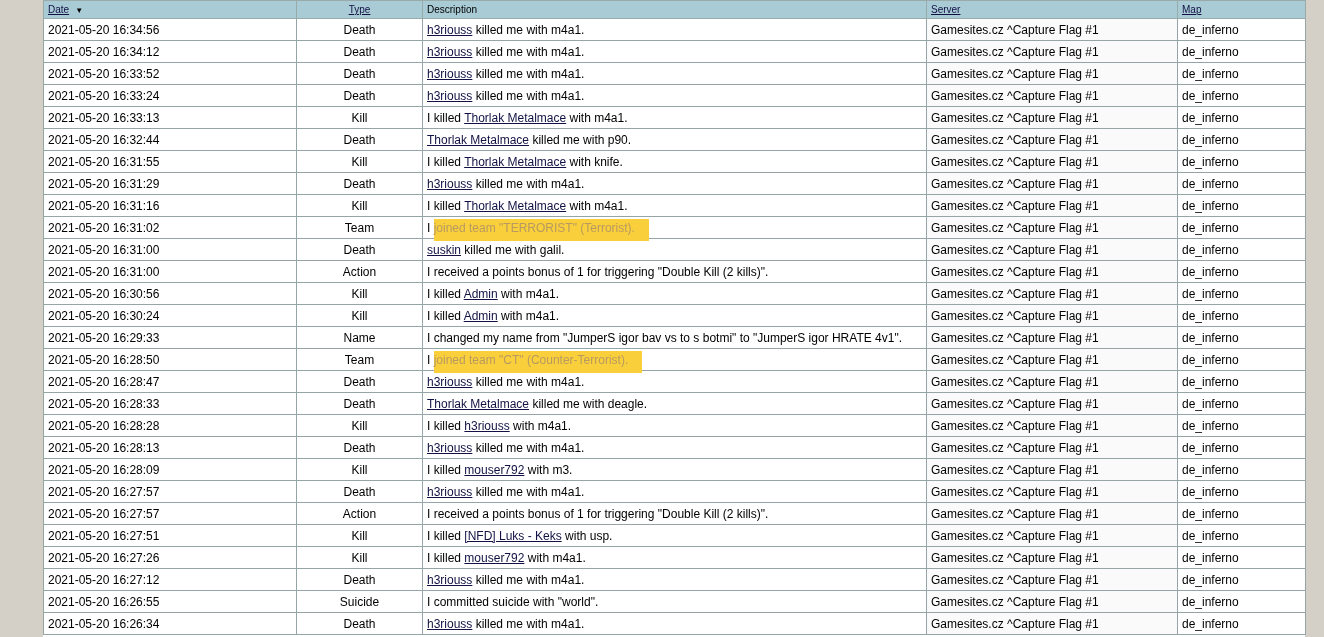 The height and width of the screenshot is (637, 1324). Describe the element at coordinates (429, 227) in the screenshot. I see `description-text: I` at that location.